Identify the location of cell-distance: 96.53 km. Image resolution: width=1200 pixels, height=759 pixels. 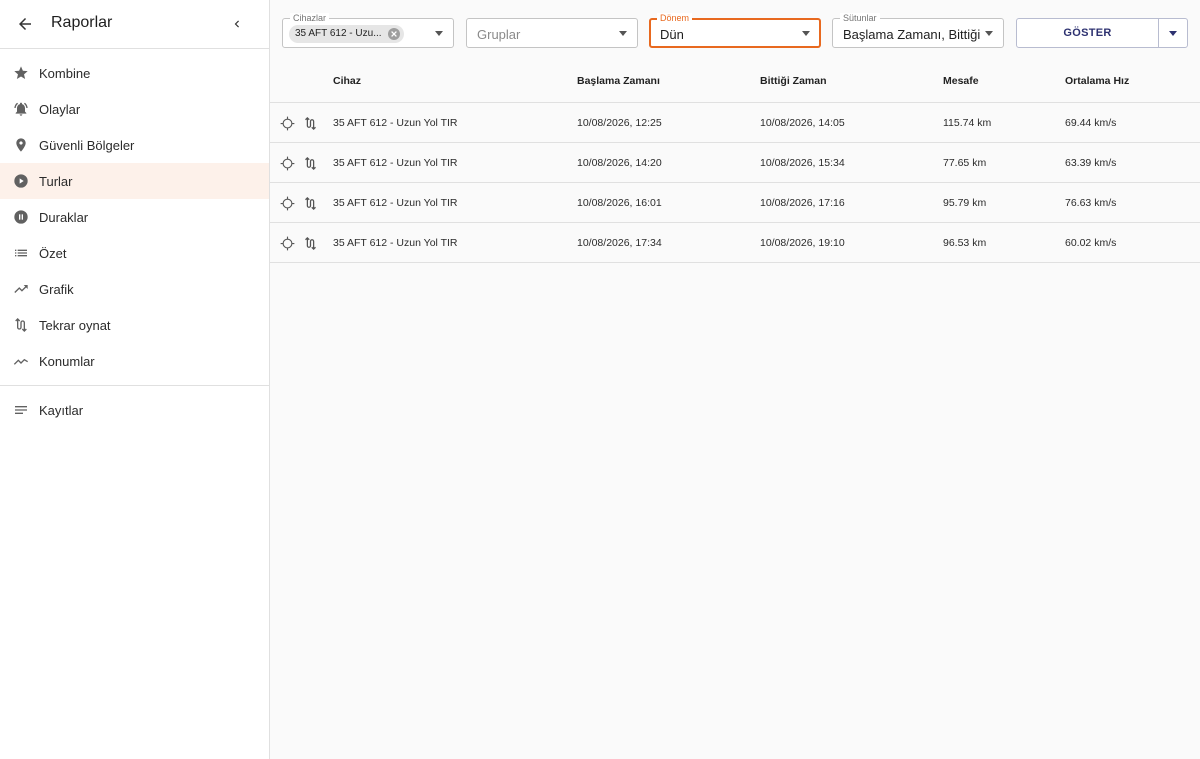
(965, 243).